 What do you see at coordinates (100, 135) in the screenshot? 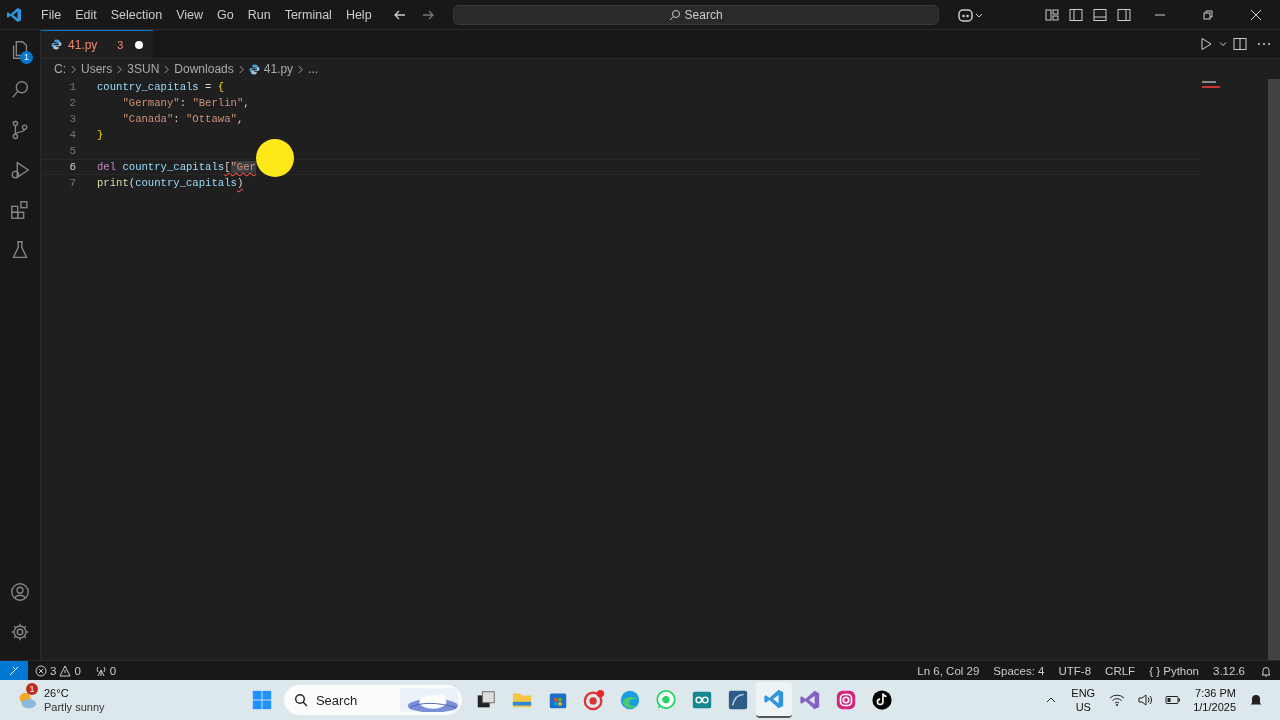
I see `code-line: }` at bounding box center [100, 135].